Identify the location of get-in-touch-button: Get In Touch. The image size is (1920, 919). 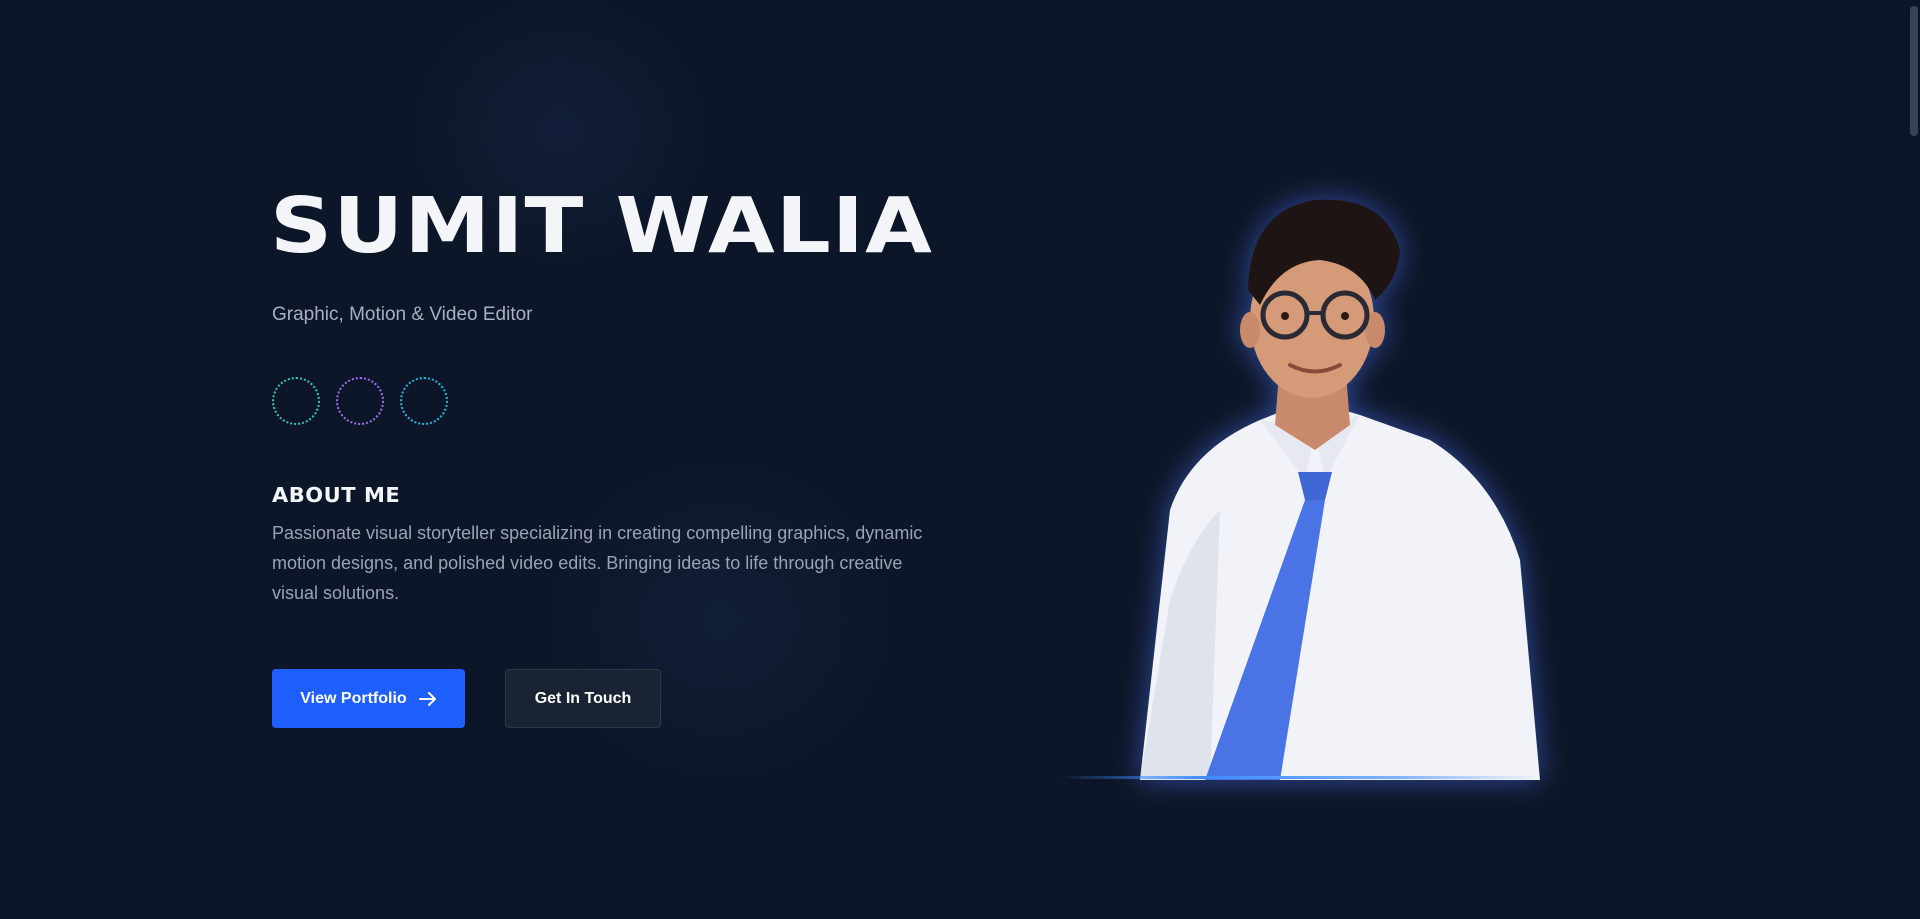
(583, 698).